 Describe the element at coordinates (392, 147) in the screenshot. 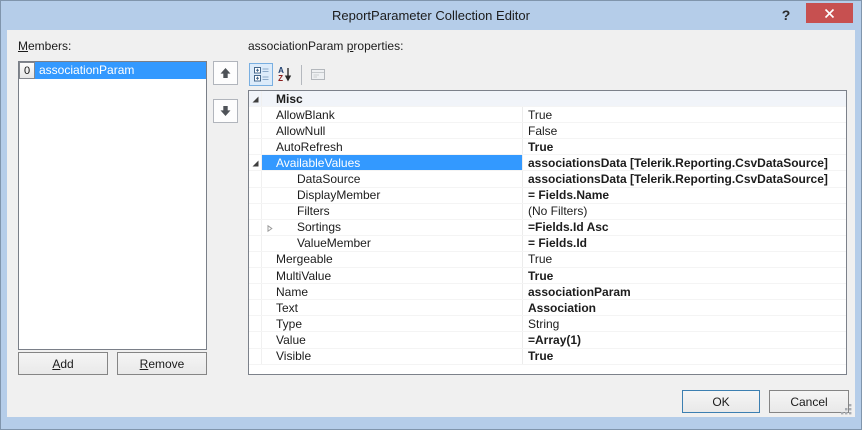

I see `property-name: AutoRefresh` at that location.